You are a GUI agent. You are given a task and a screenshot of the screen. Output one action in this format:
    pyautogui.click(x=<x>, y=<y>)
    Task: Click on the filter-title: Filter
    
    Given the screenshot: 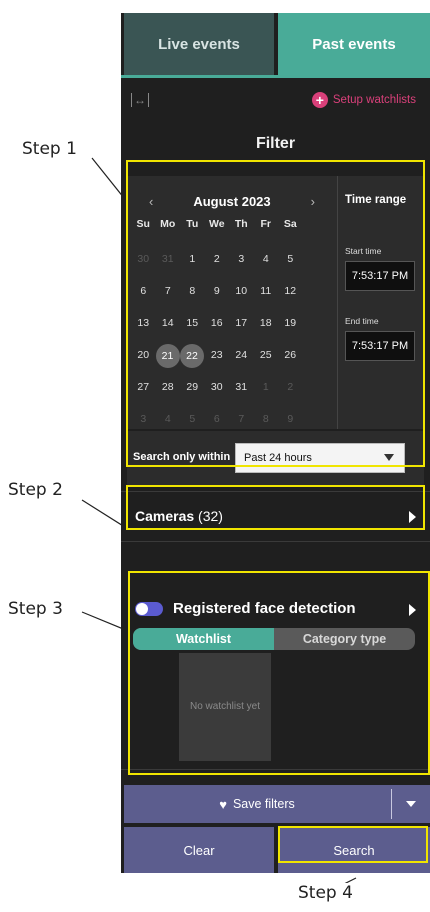 What is the action you would take?
    pyautogui.click(x=275, y=143)
    